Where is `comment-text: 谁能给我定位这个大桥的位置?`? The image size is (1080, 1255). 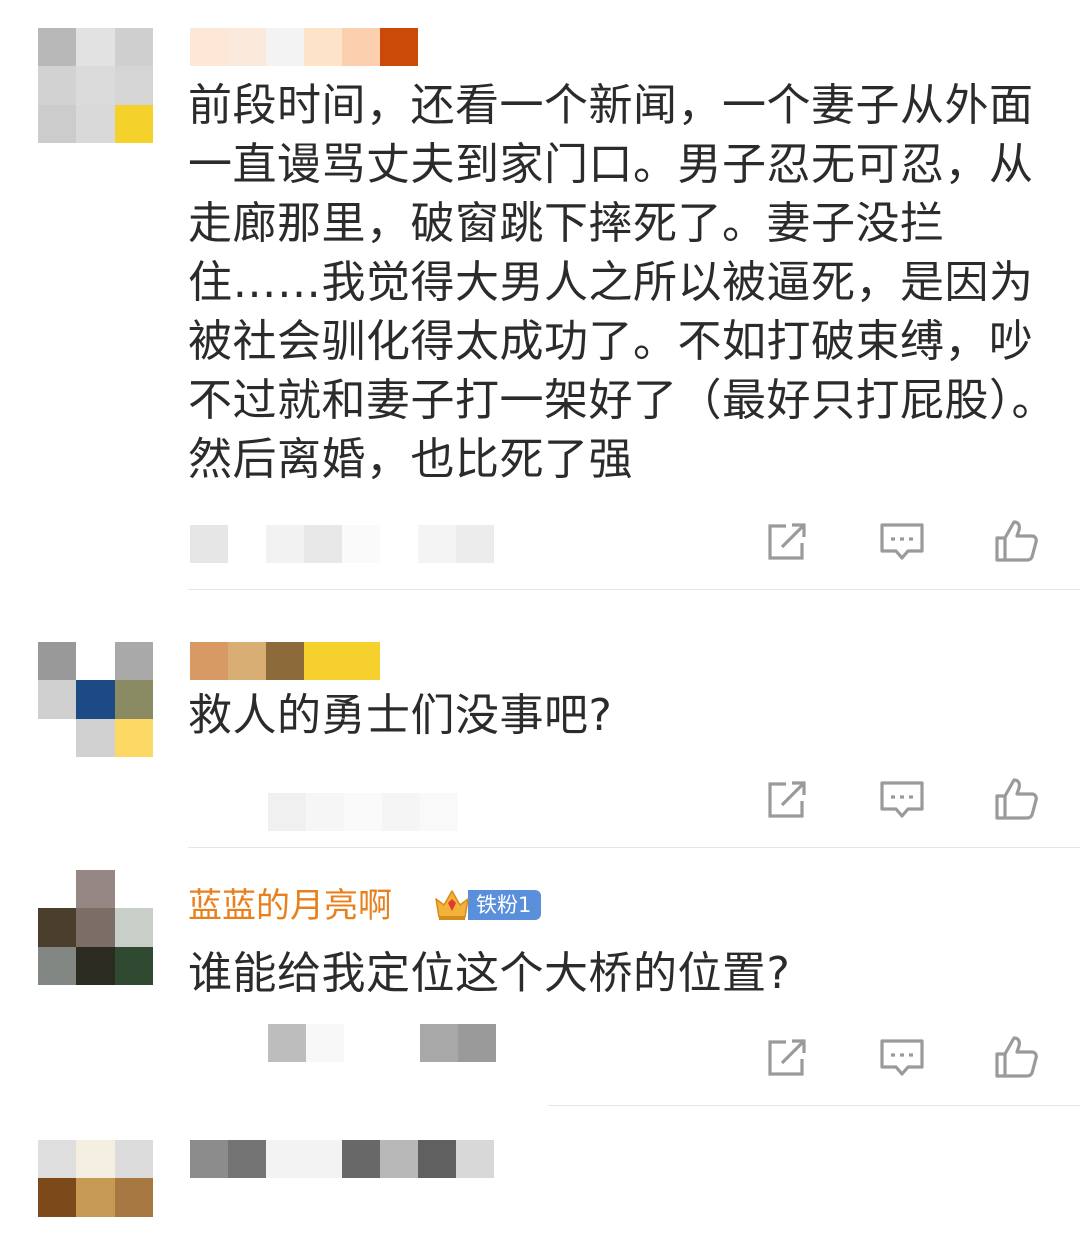 comment-text: 谁能给我定位这个大桥的位置? is located at coordinates (489, 973).